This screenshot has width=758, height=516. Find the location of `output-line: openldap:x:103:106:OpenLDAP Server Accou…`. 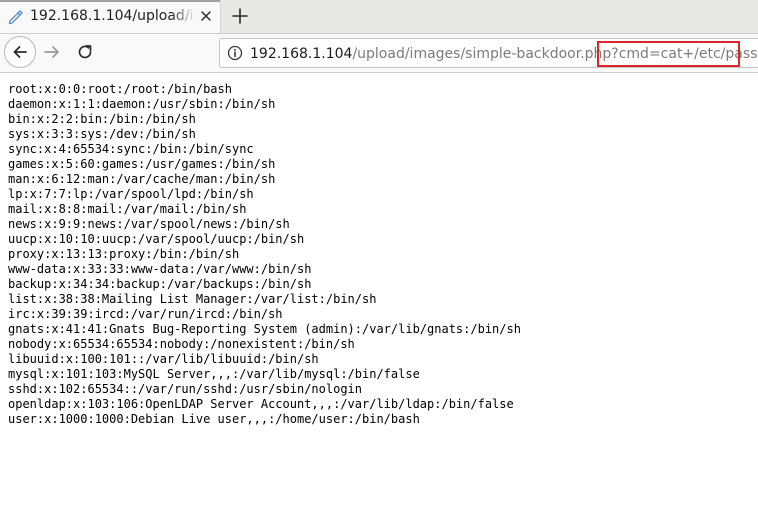

output-line: openldap:x:103:106:OpenLDAP Server Accou… is located at coordinates (261, 404).